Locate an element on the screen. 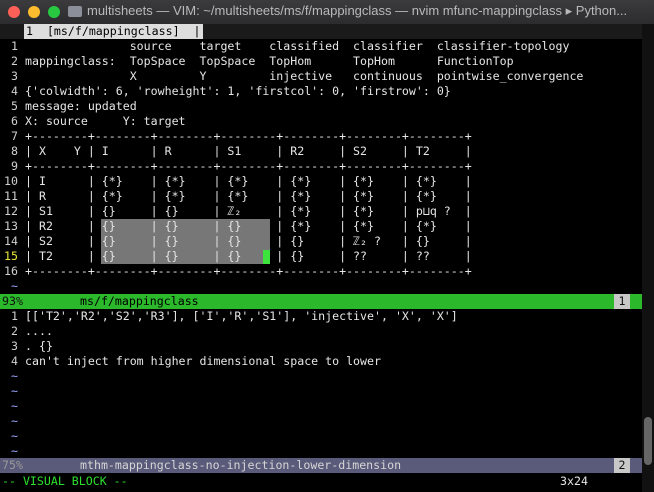 Image resolution: width=654 pixels, height=492 pixels. line-text: | X Y | I | R | S1 | R2 | S2 | T2 | is located at coordinates (248, 151).